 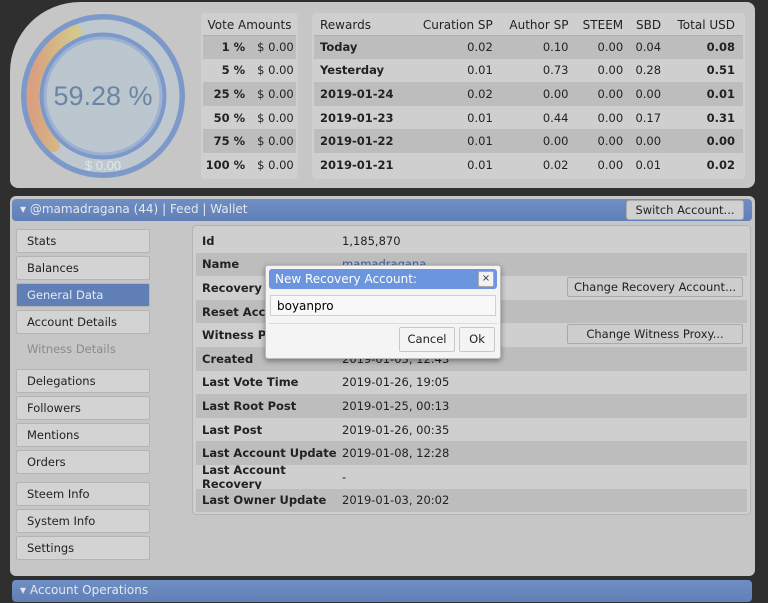 I want to click on rewards-cell: 2019-01-24, so click(x=363, y=94).